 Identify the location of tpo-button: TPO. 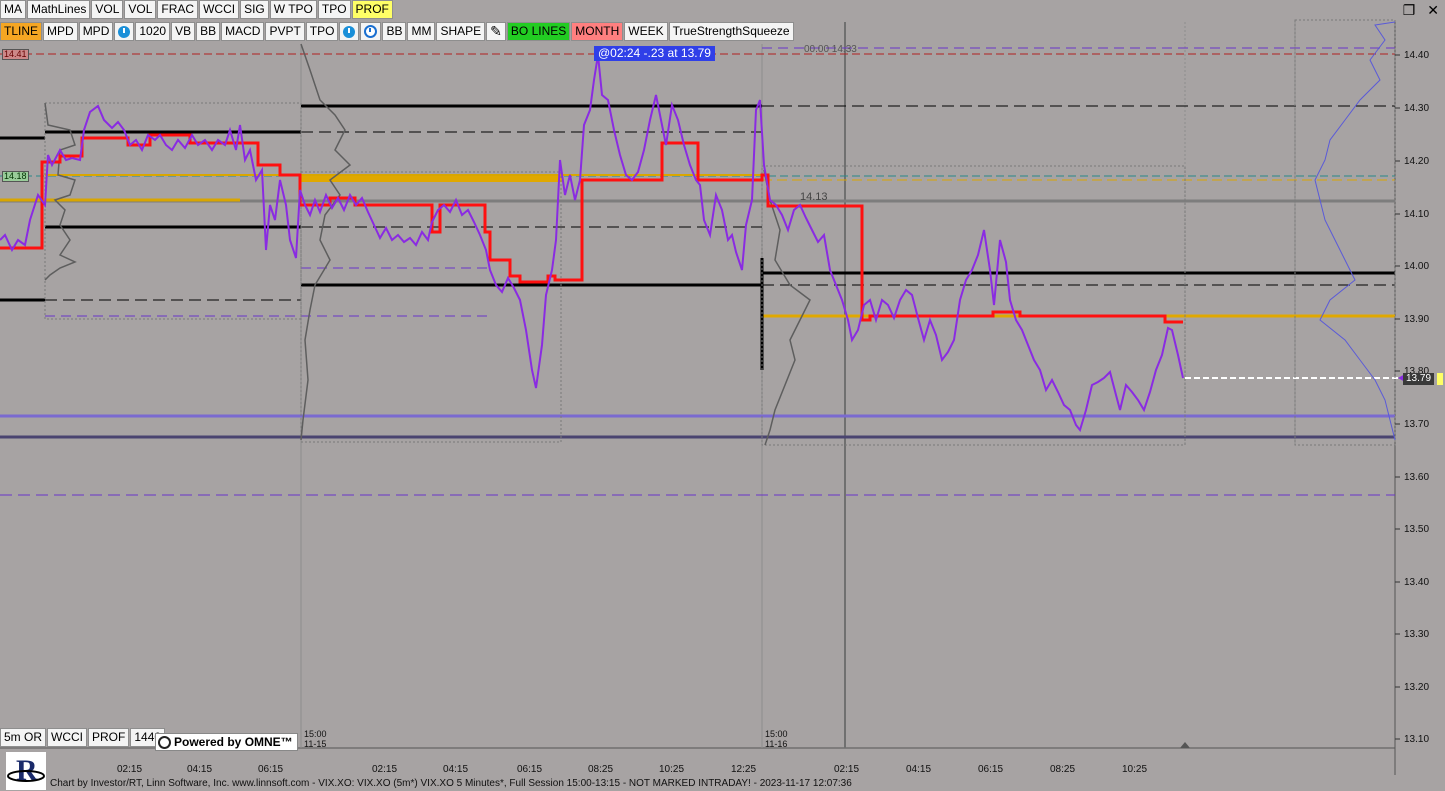
(334, 9).